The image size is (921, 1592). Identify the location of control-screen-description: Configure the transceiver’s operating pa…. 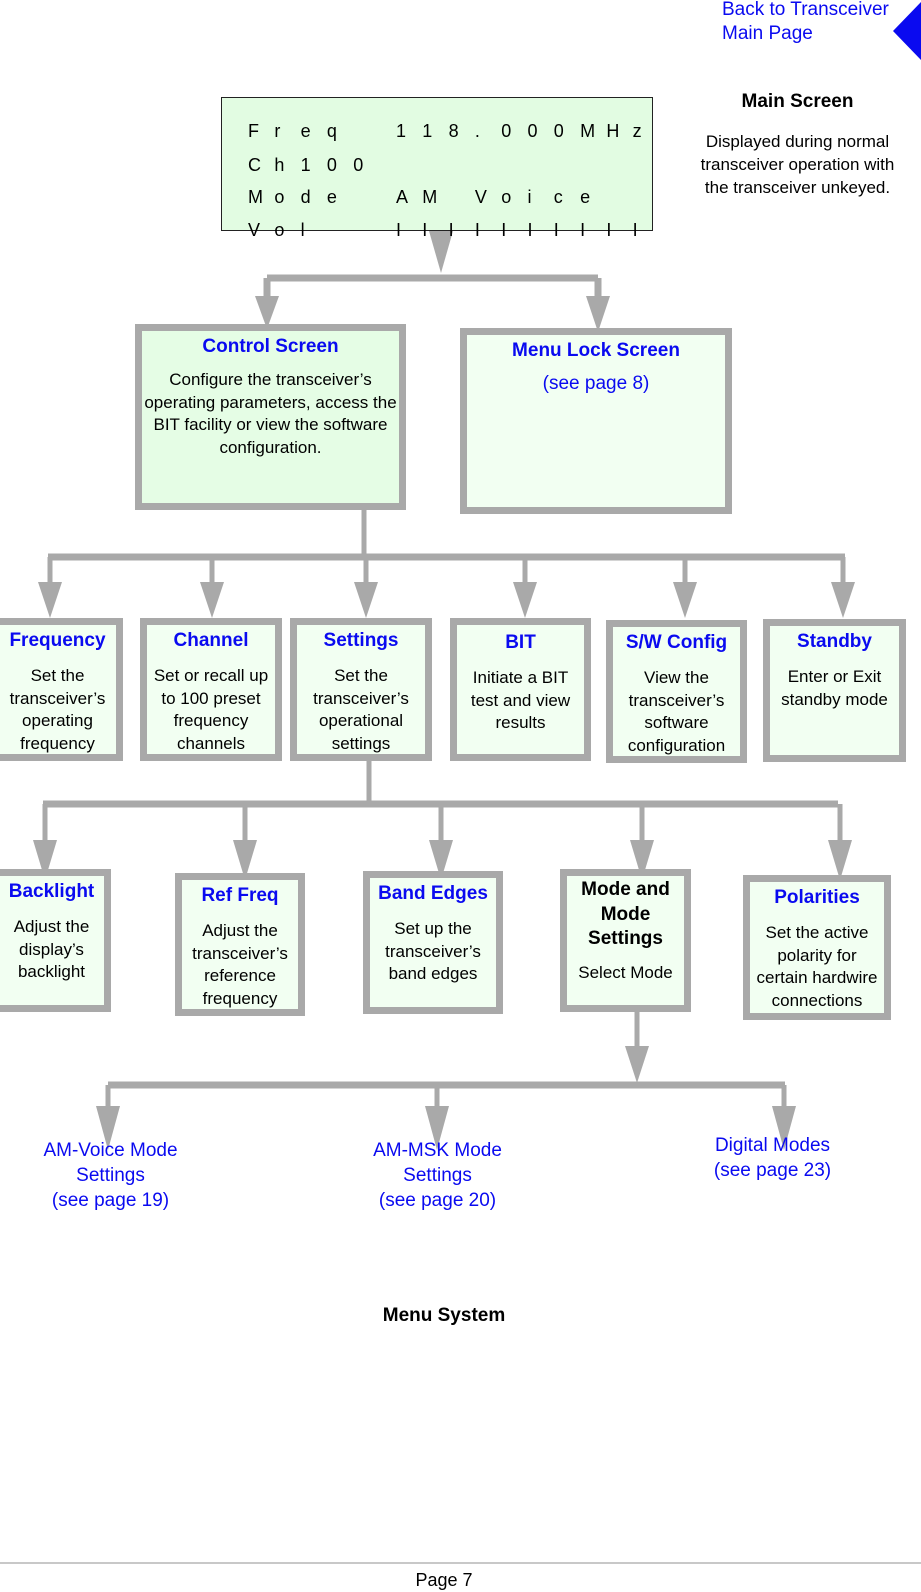
(270, 413).